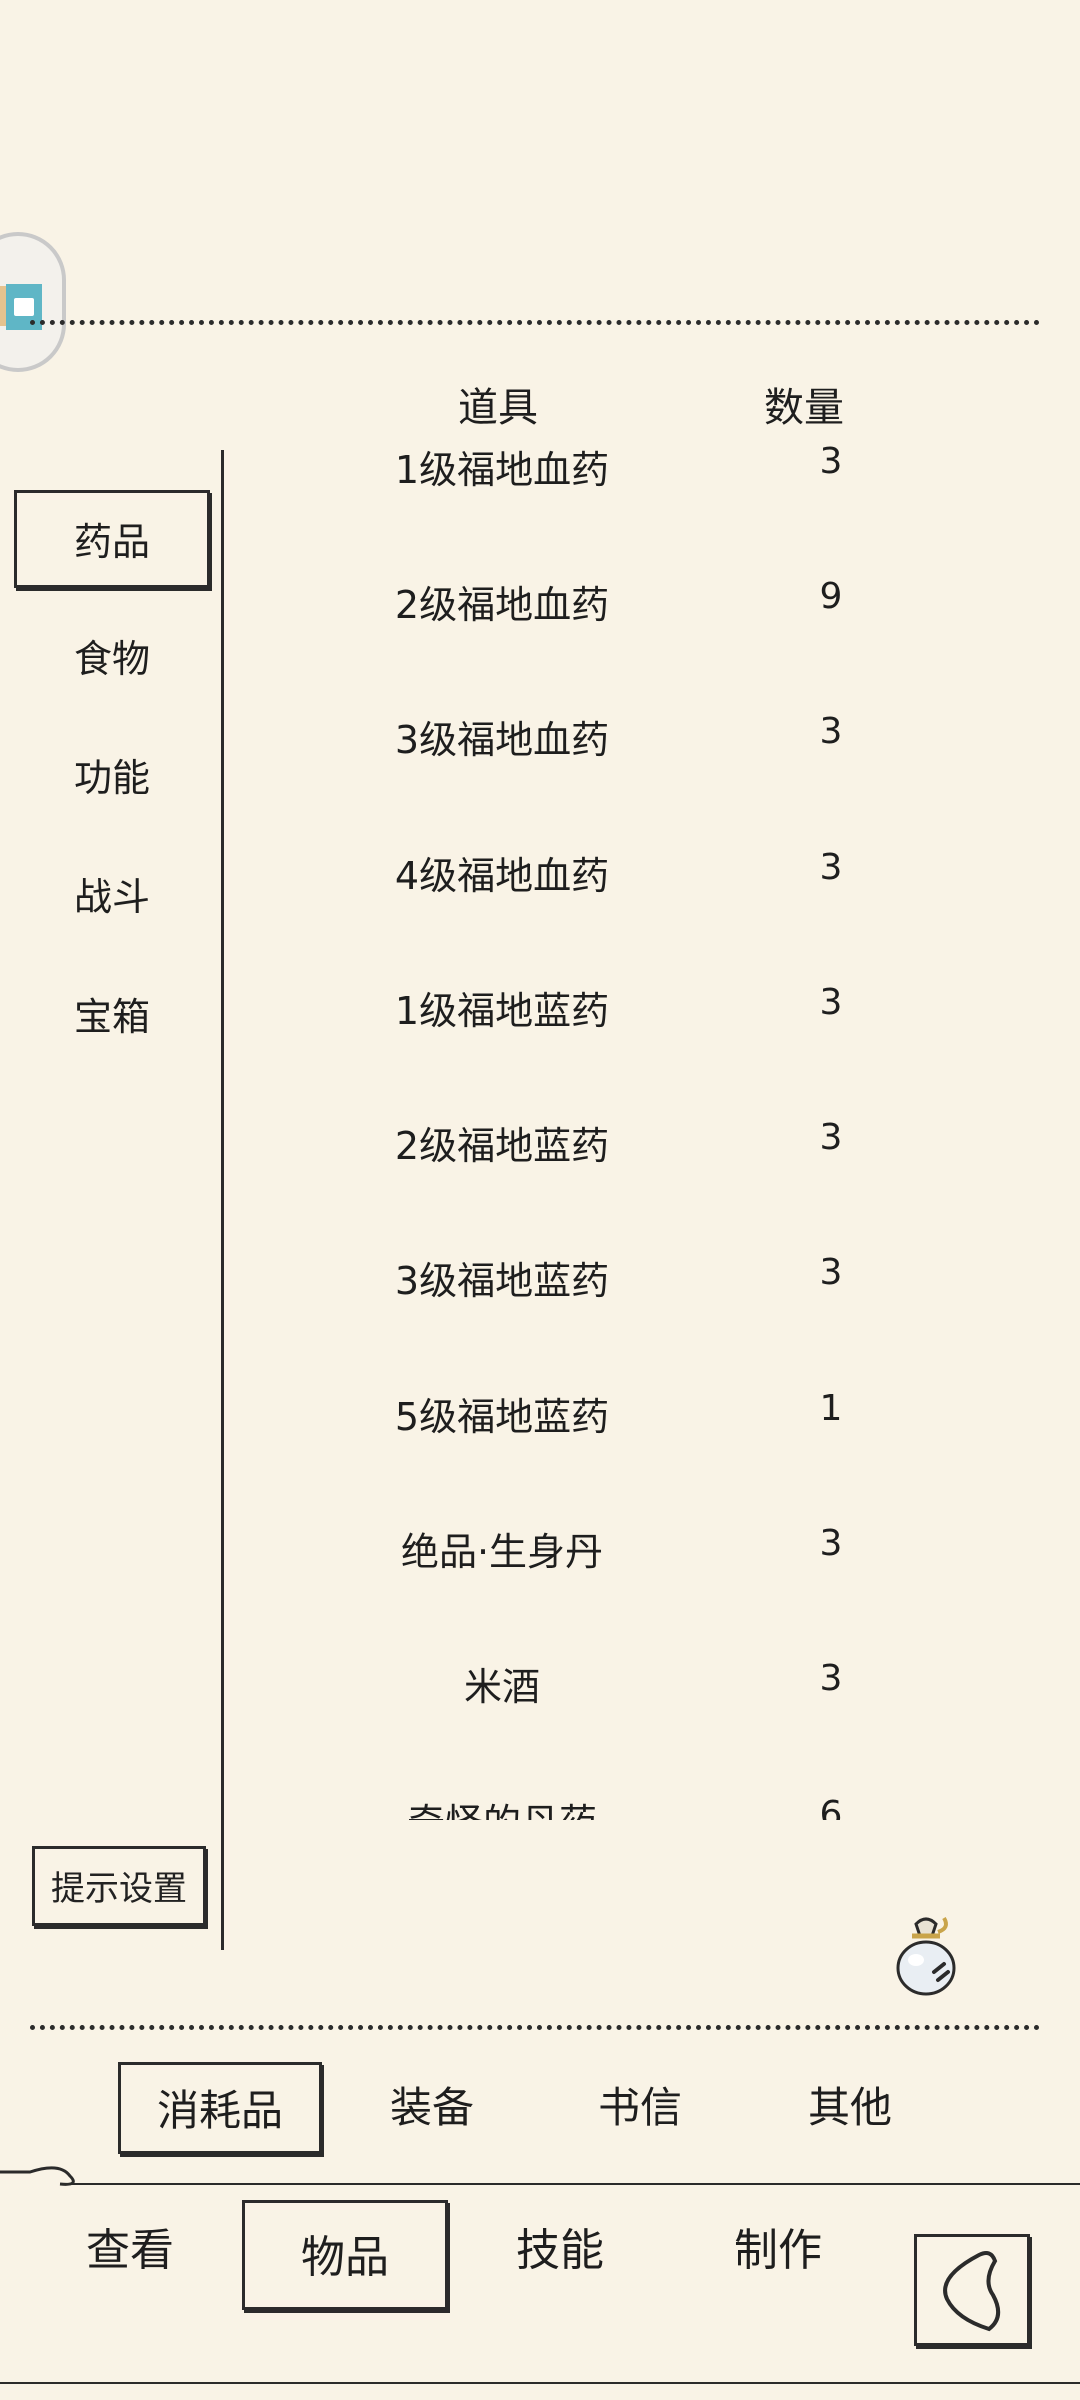 The height and width of the screenshot is (2400, 1080). What do you see at coordinates (653, 868) in the screenshot?
I see `list-item: 4级福地血药 3` at bounding box center [653, 868].